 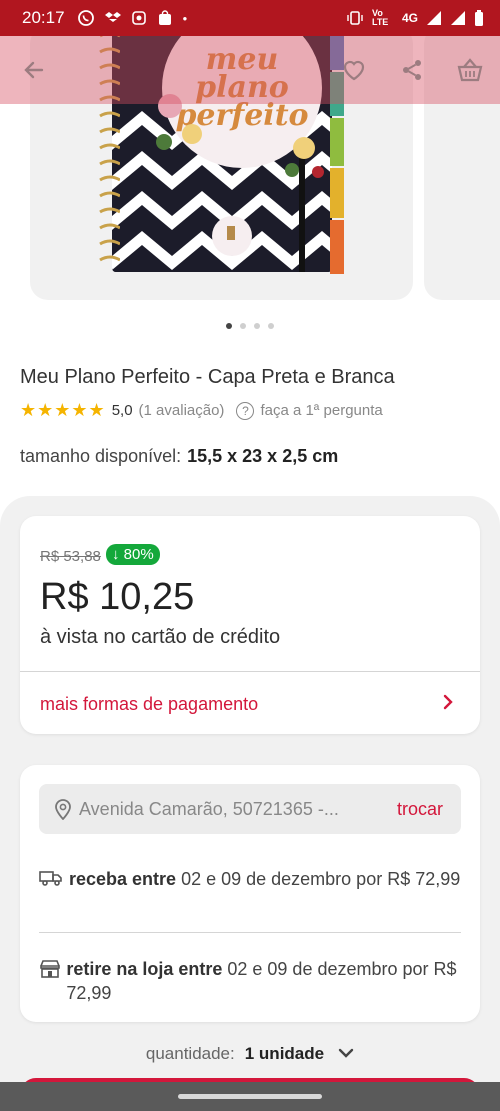 What do you see at coordinates (207, 377) in the screenshot?
I see `product-title: Meu Plano Perfeito - Capa Preta e Branca` at bounding box center [207, 377].